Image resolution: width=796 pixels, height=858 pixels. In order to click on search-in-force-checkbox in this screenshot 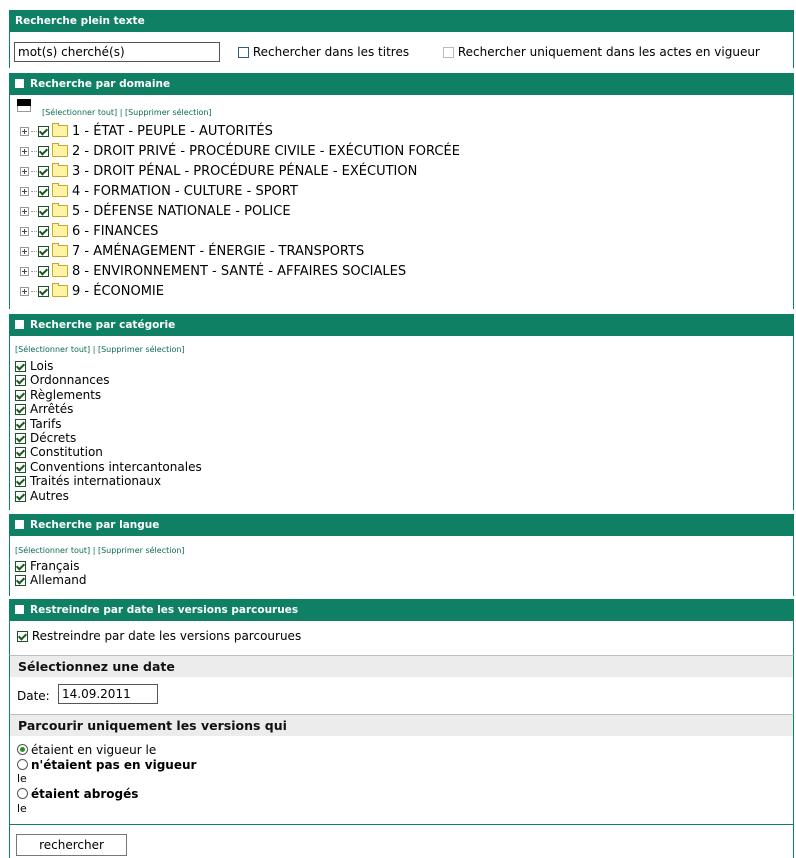, I will do `click(448, 52)`.